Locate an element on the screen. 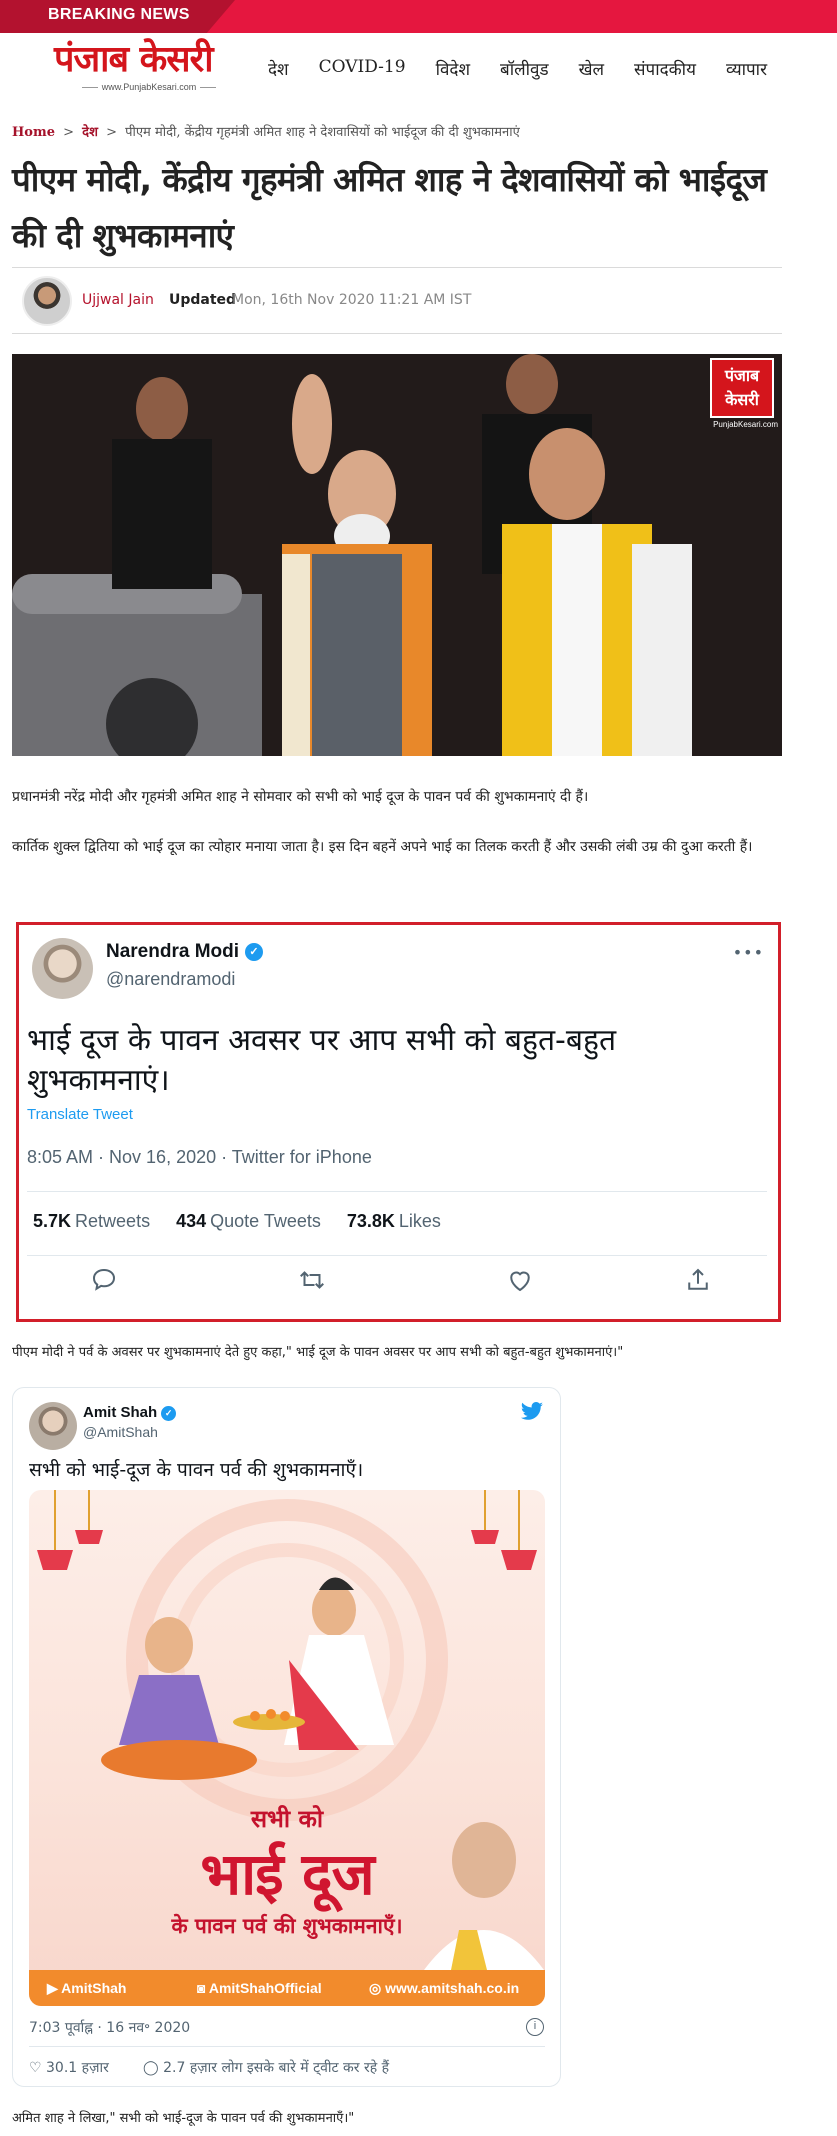  nav-item-khel: खेल is located at coordinates (591, 68).